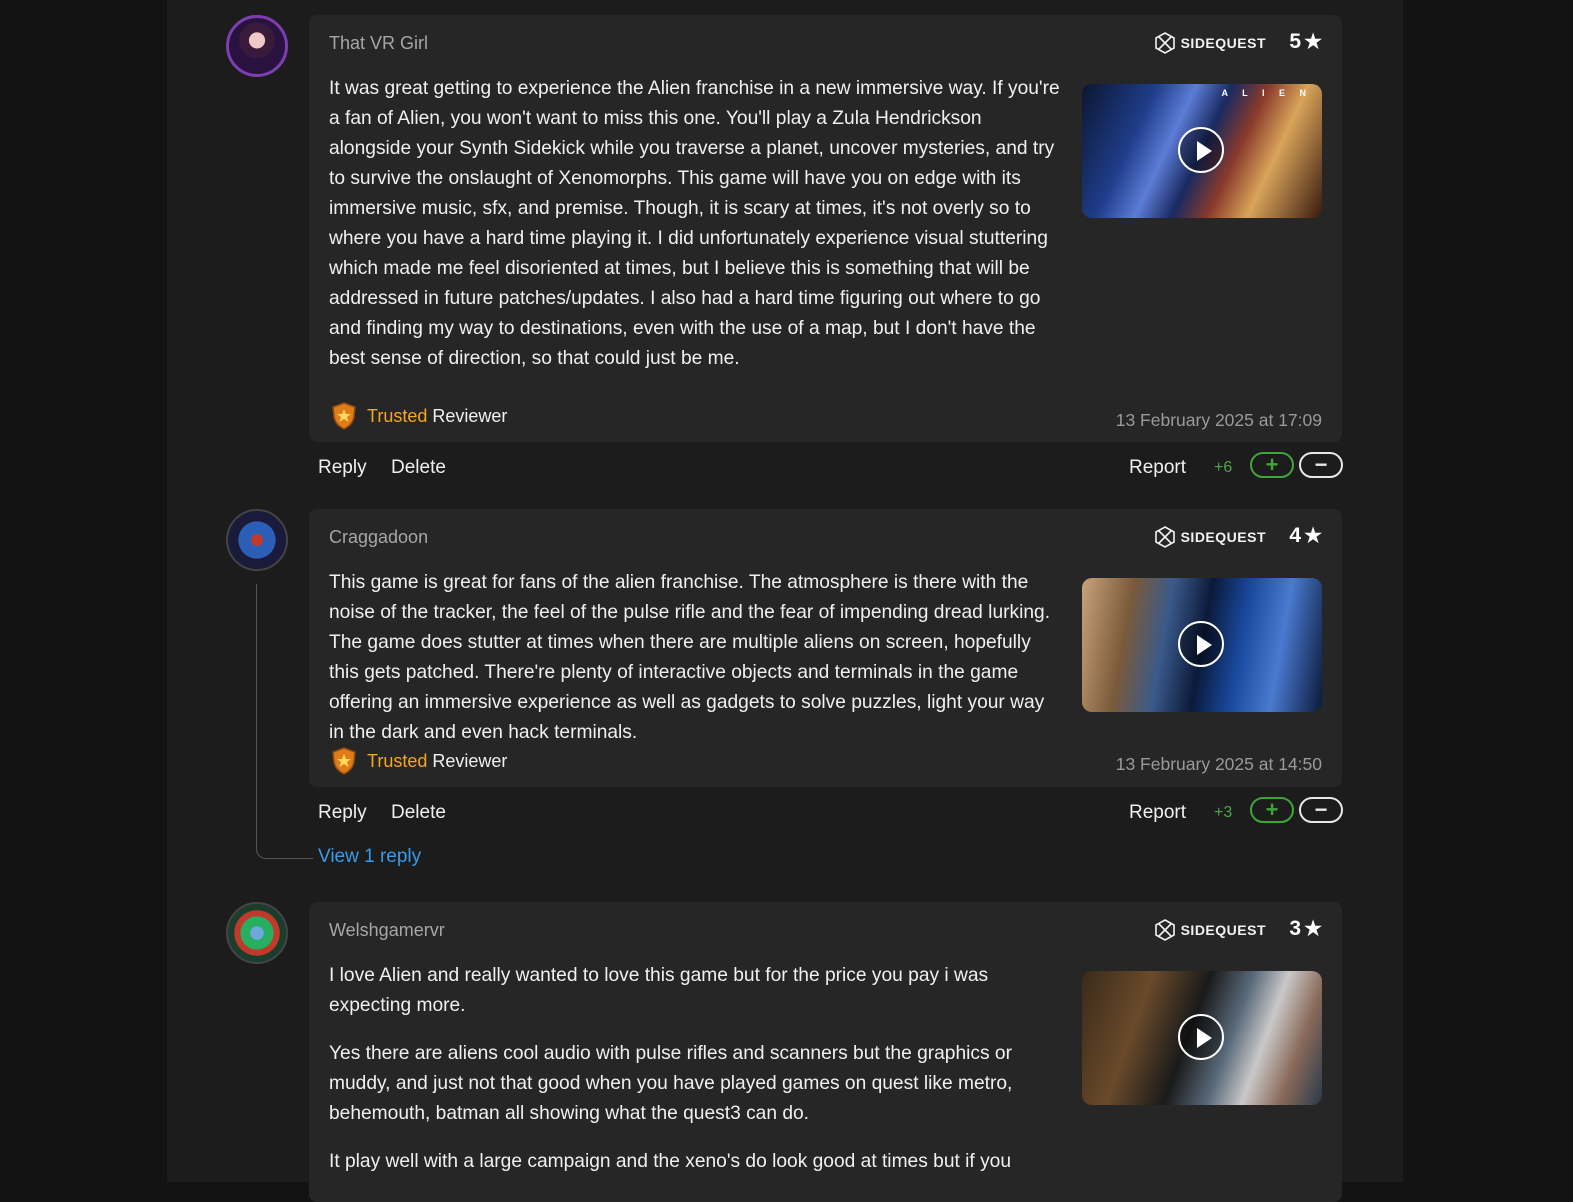 The image size is (1573, 1202). Describe the element at coordinates (1295, 928) in the screenshot. I see `rating-value: 3` at that location.